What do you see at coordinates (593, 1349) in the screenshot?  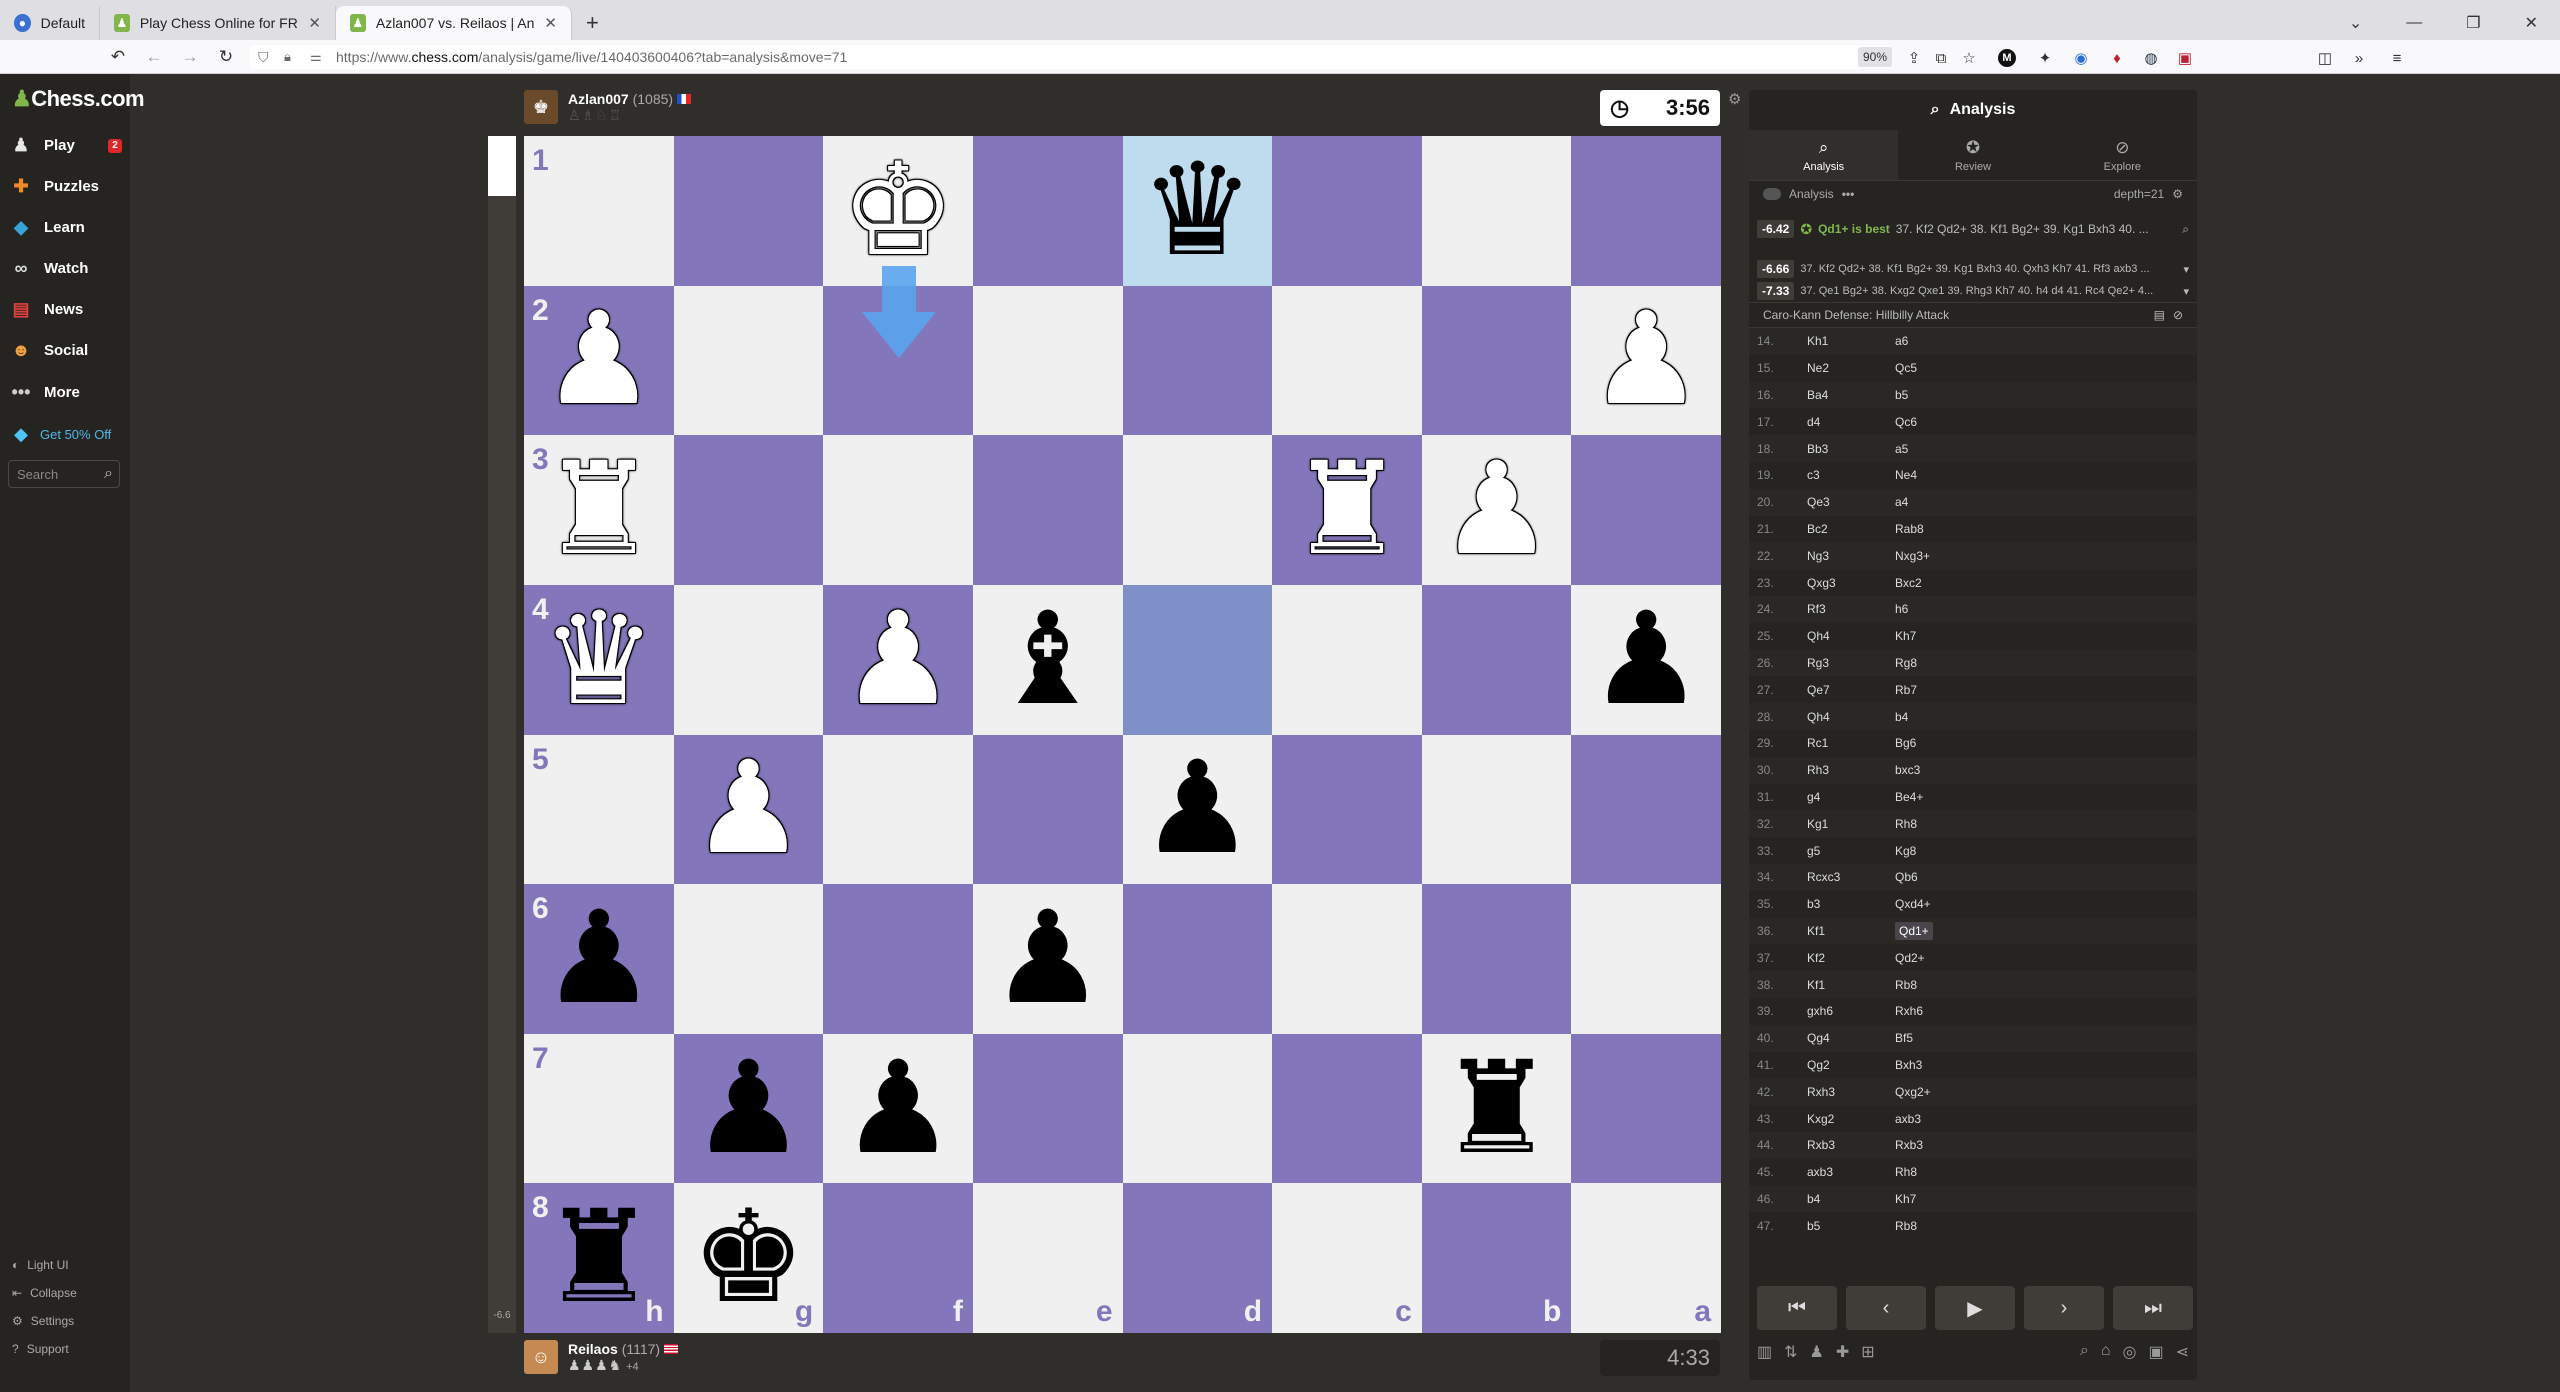 I see `player-name: Reilaos` at bounding box center [593, 1349].